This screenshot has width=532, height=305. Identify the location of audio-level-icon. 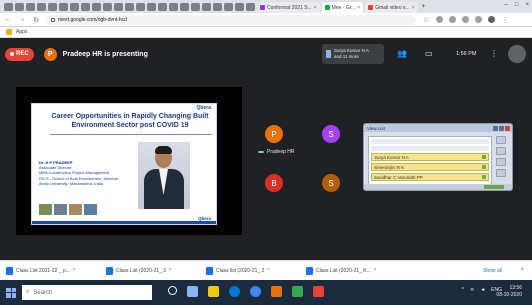
(261, 152).